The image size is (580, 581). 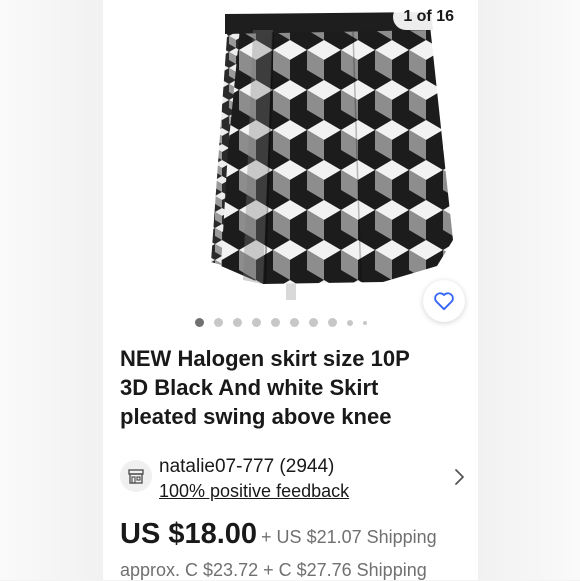 I want to click on price-row: US $18.00 + US $21.07 Shipping, so click(x=278, y=534).